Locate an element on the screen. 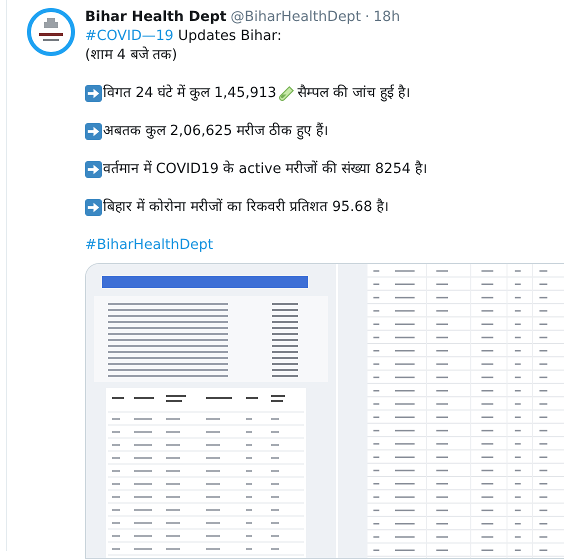 Image resolution: width=564 pixels, height=559 pixels. avatar-icon is located at coordinates (51, 32).